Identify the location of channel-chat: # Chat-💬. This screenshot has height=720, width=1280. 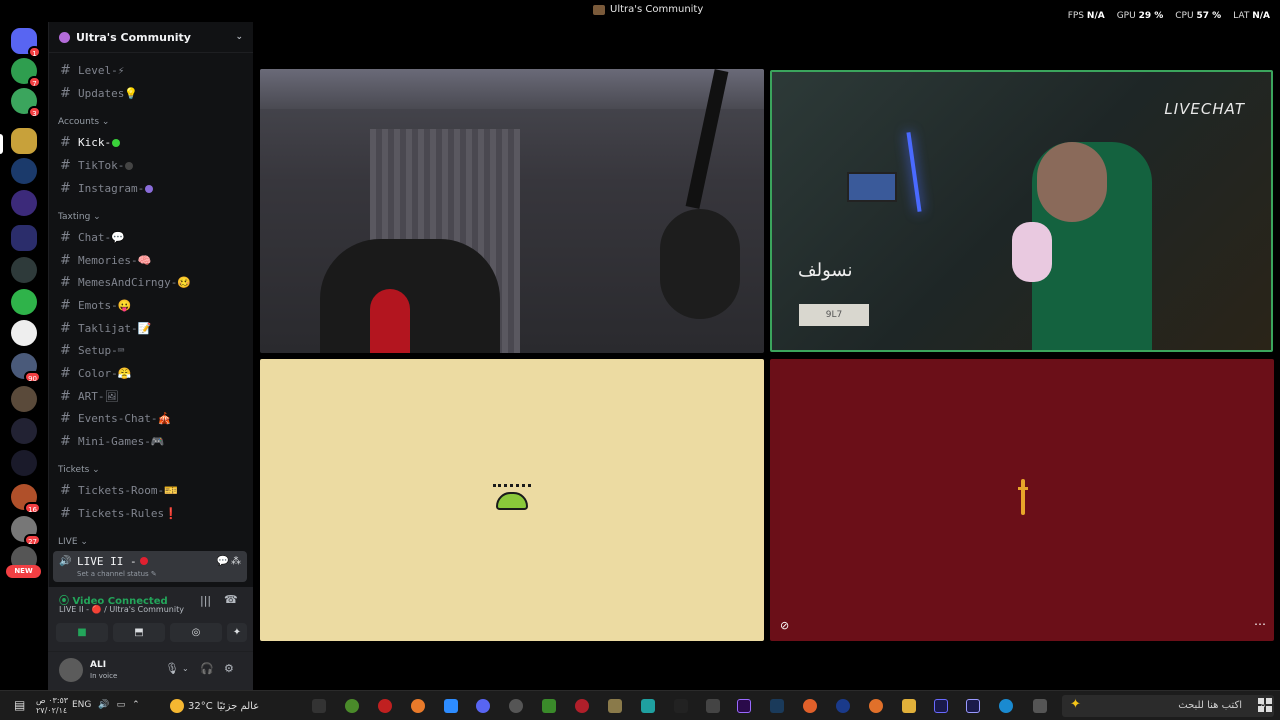
(92, 237).